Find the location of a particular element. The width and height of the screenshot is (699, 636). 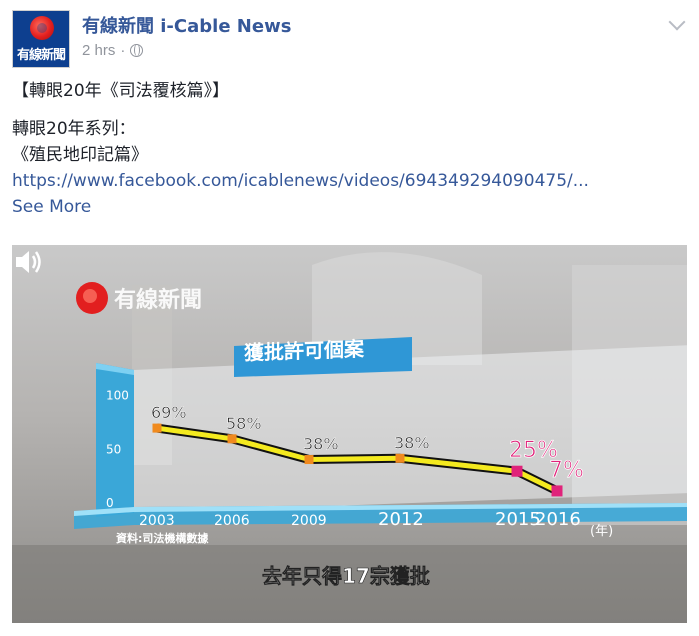

x-tick-label: 2006 is located at coordinates (232, 521).